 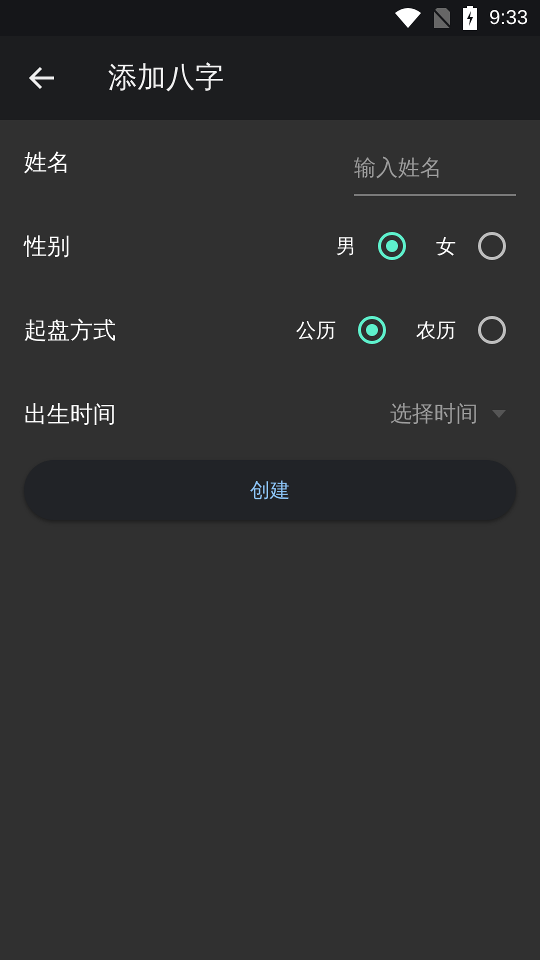 I want to click on back-arrow-icon, so click(x=42, y=78).